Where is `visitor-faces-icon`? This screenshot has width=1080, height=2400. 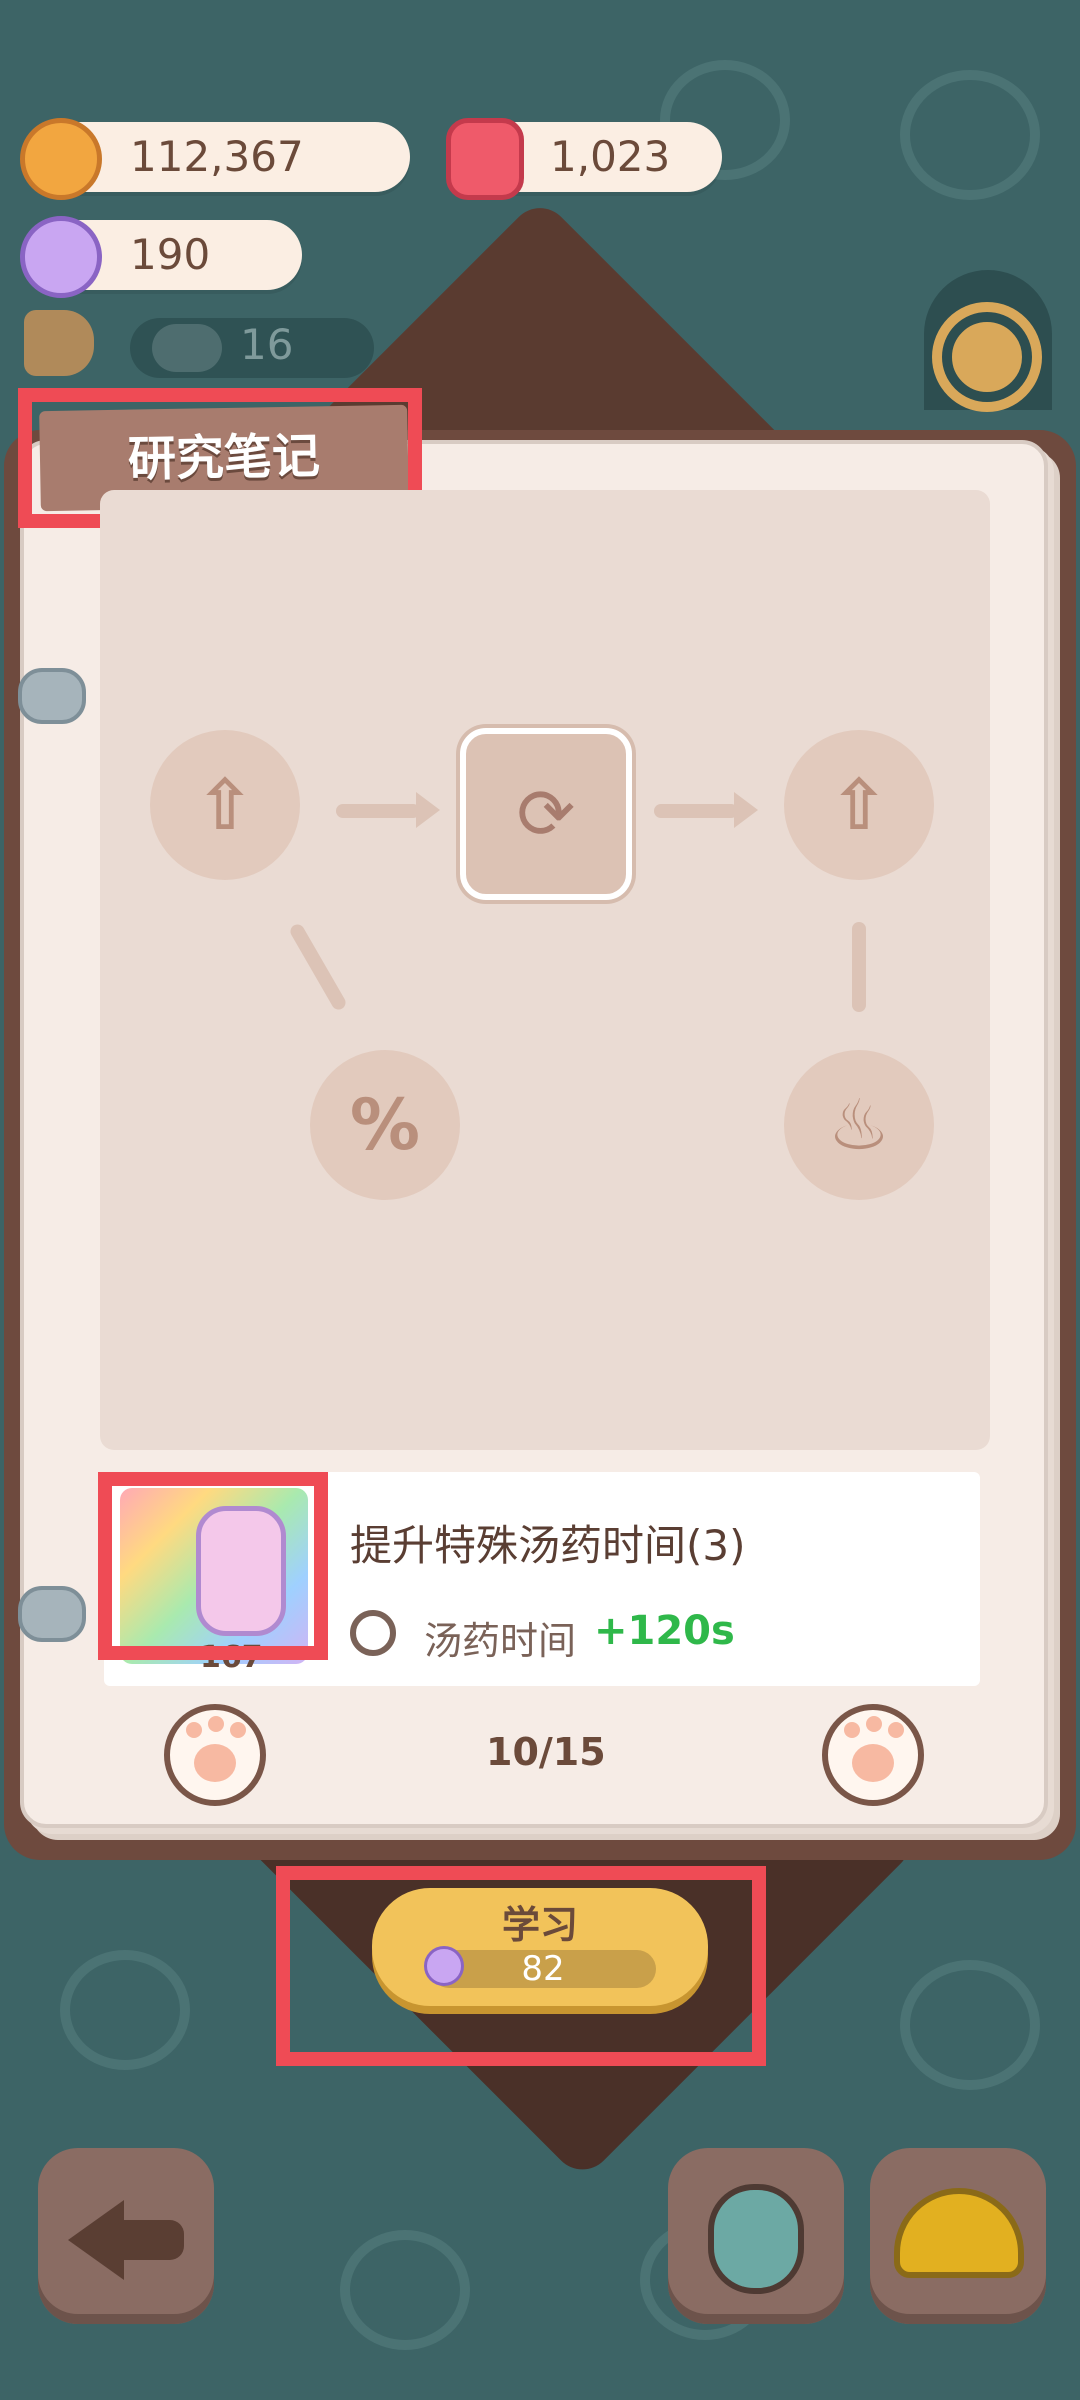 visitor-faces-icon is located at coordinates (187, 348).